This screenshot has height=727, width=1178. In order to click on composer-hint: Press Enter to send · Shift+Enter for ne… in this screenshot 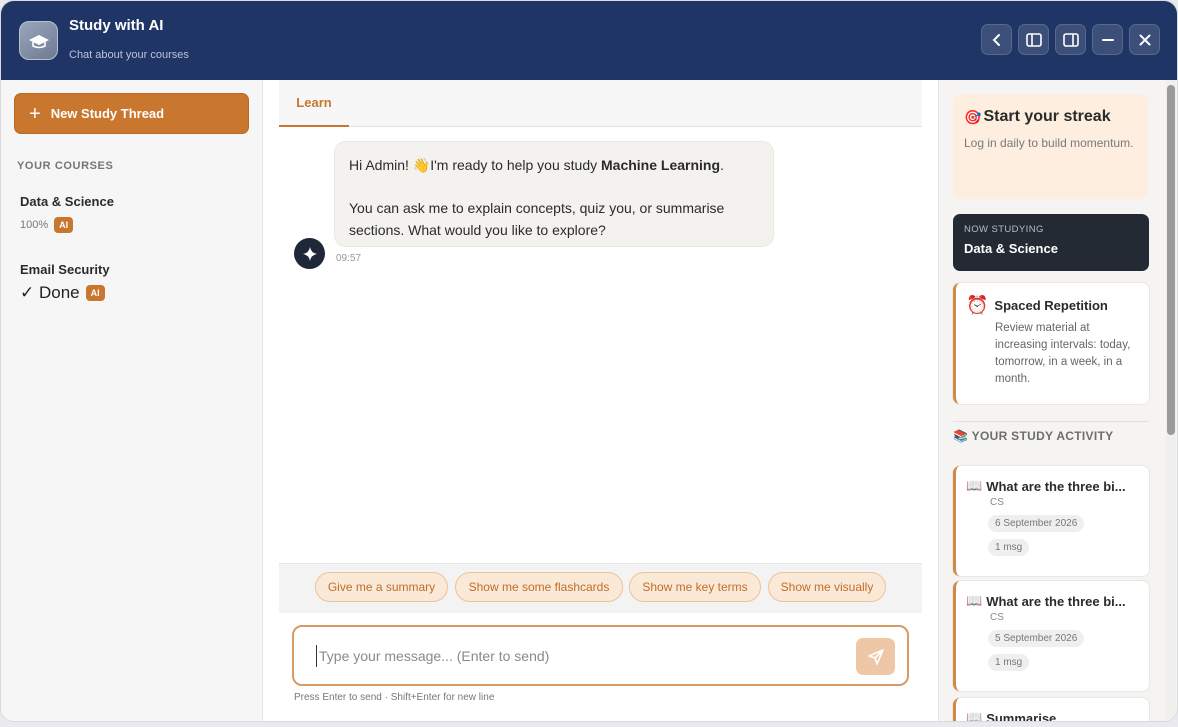, I will do `click(394, 697)`.